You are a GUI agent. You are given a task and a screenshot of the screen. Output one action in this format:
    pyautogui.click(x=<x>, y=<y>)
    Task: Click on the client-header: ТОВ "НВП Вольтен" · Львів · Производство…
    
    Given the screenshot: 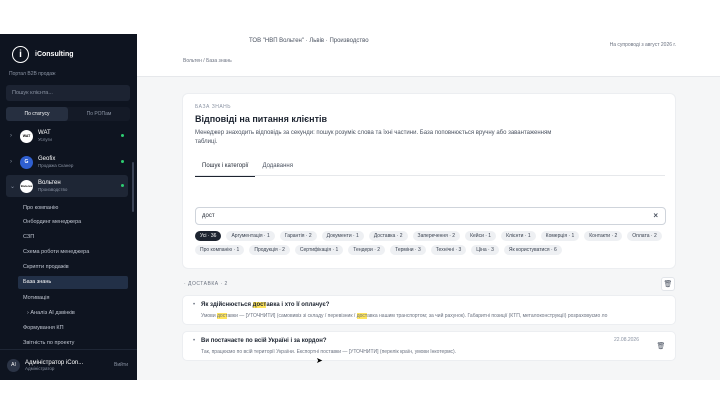 What is the action you would take?
    pyautogui.click(x=428, y=55)
    